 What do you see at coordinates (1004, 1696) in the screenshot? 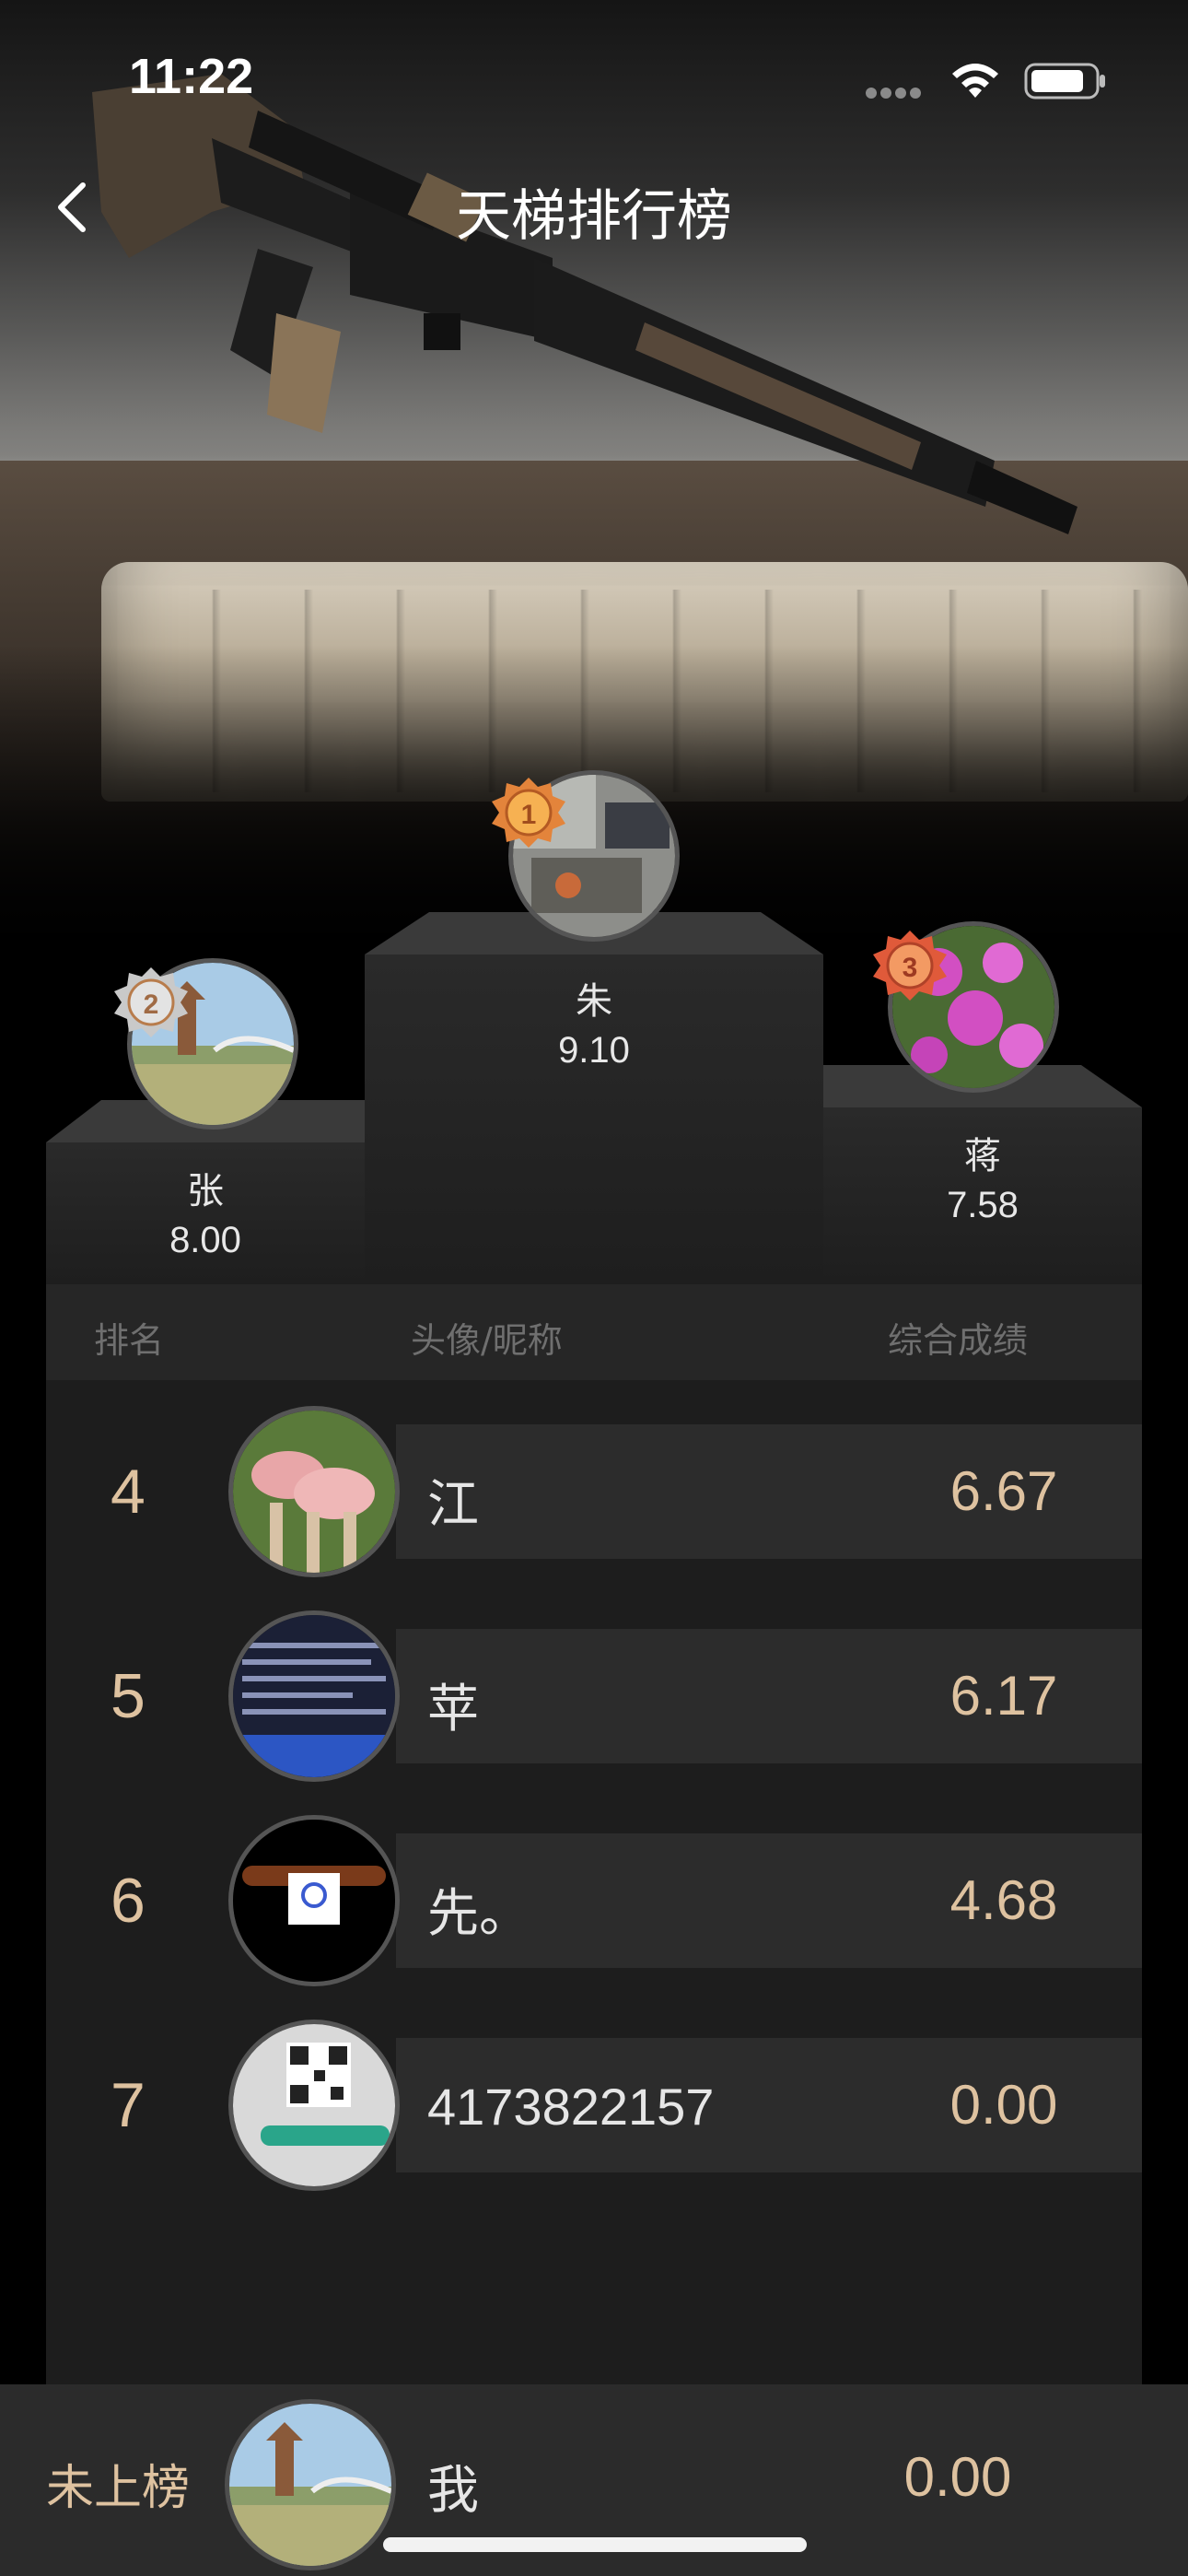
I see `row-score: 6.17` at bounding box center [1004, 1696].